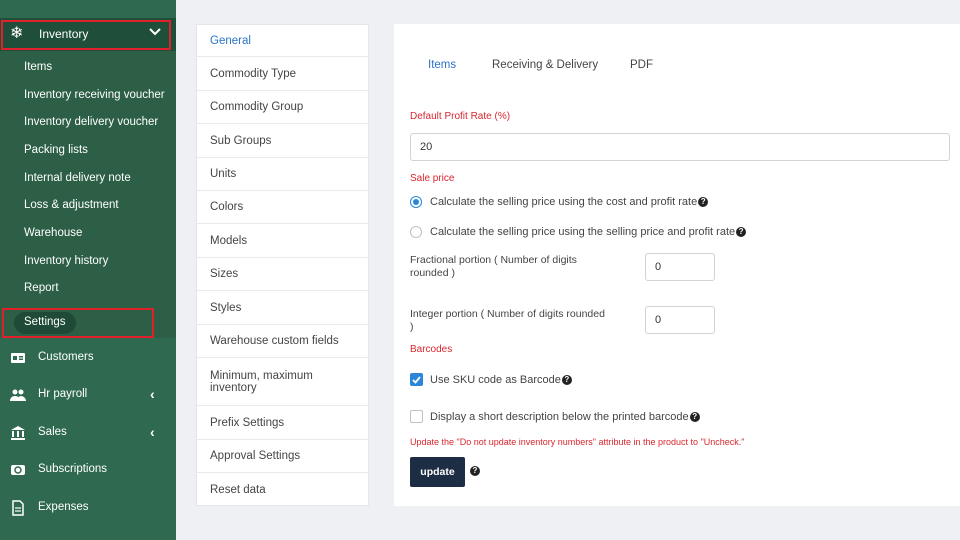  Describe the element at coordinates (71, 205) in the screenshot. I see `sidebar-subitem-loss-adjustment: Loss & adjustment` at that location.